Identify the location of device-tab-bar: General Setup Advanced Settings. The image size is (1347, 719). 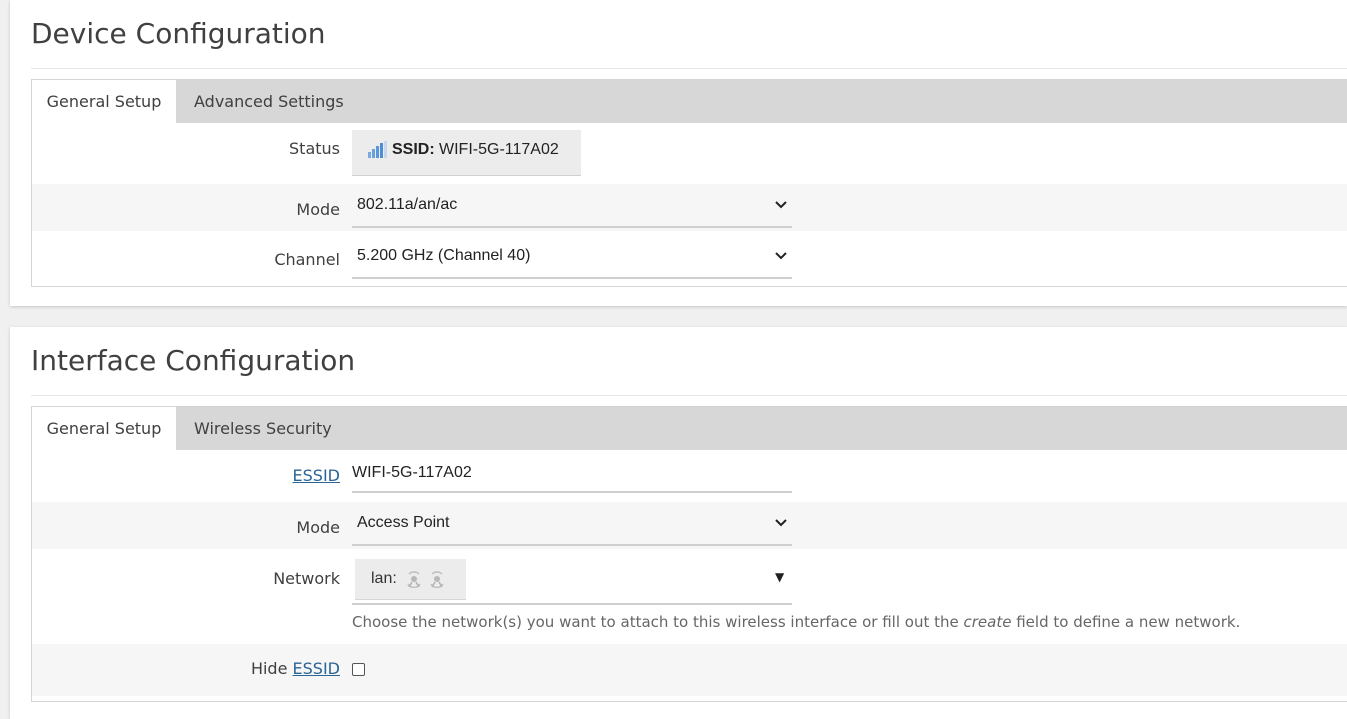
(689, 101).